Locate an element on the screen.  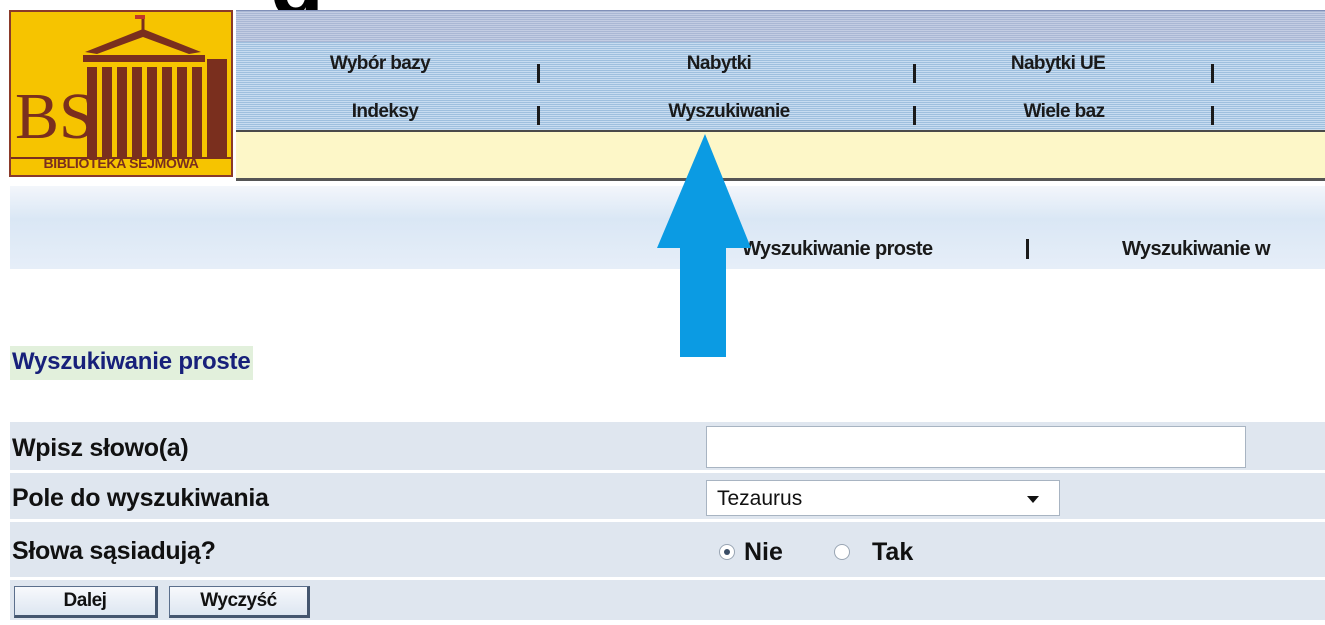
tab-search-in: Wyszukiwanie w is located at coordinates (1196, 249).